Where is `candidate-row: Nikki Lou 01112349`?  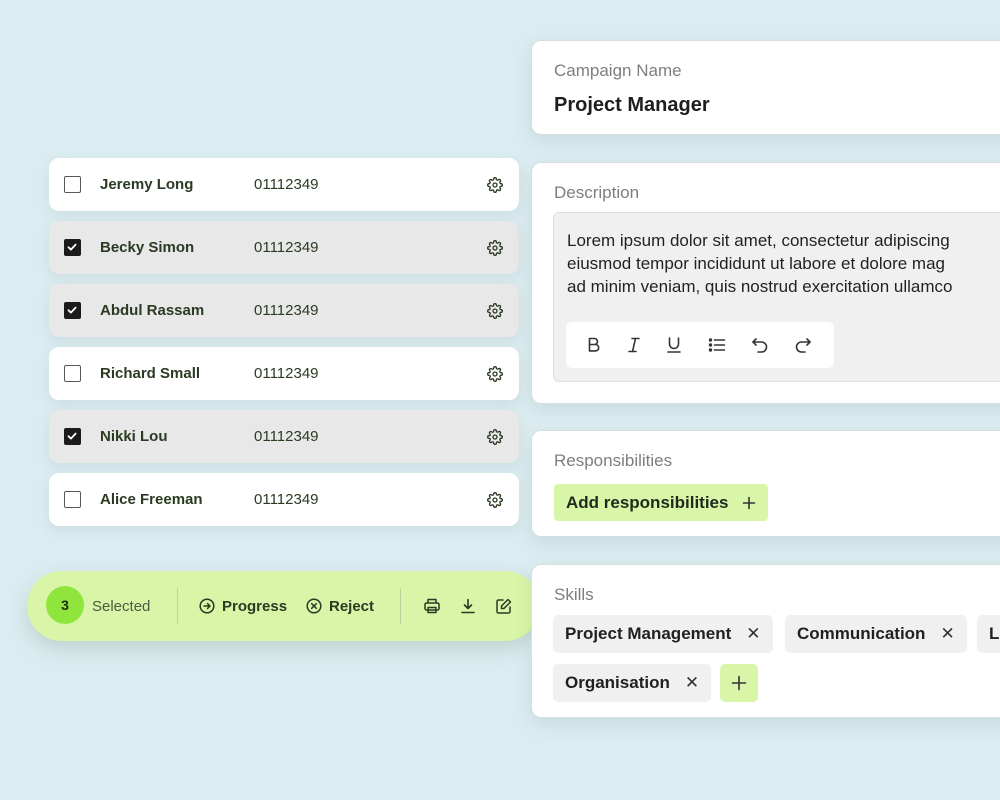
candidate-row: Nikki Lou 01112349 is located at coordinates (284, 436).